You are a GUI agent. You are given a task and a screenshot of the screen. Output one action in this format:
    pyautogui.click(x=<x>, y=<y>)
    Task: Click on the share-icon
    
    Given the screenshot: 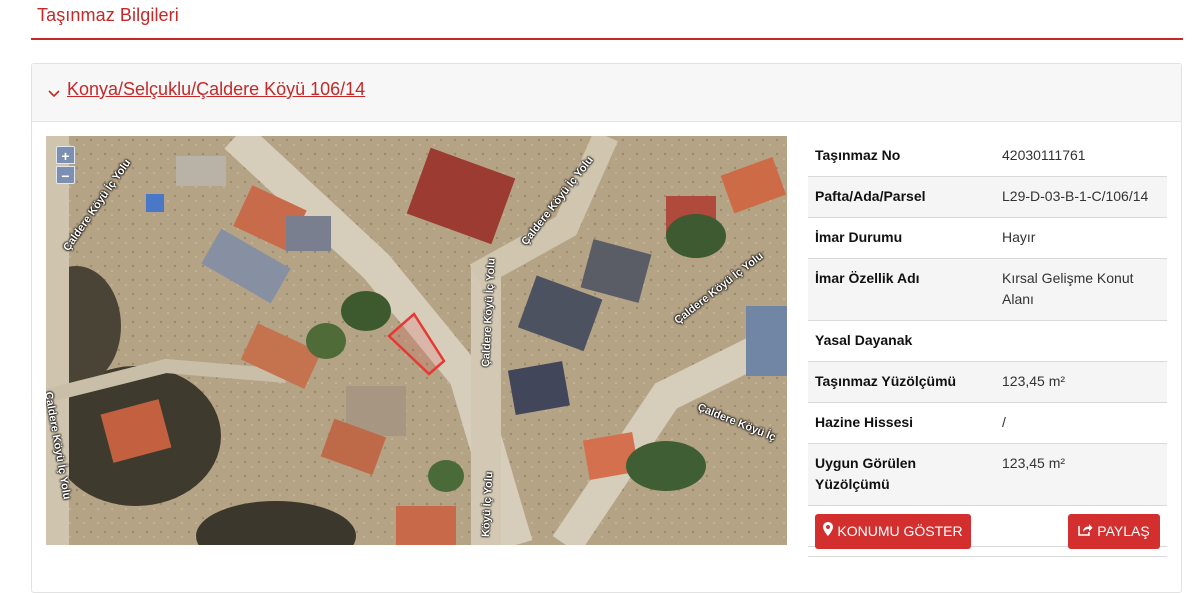 What is the action you would take?
    pyautogui.click(x=1085, y=531)
    